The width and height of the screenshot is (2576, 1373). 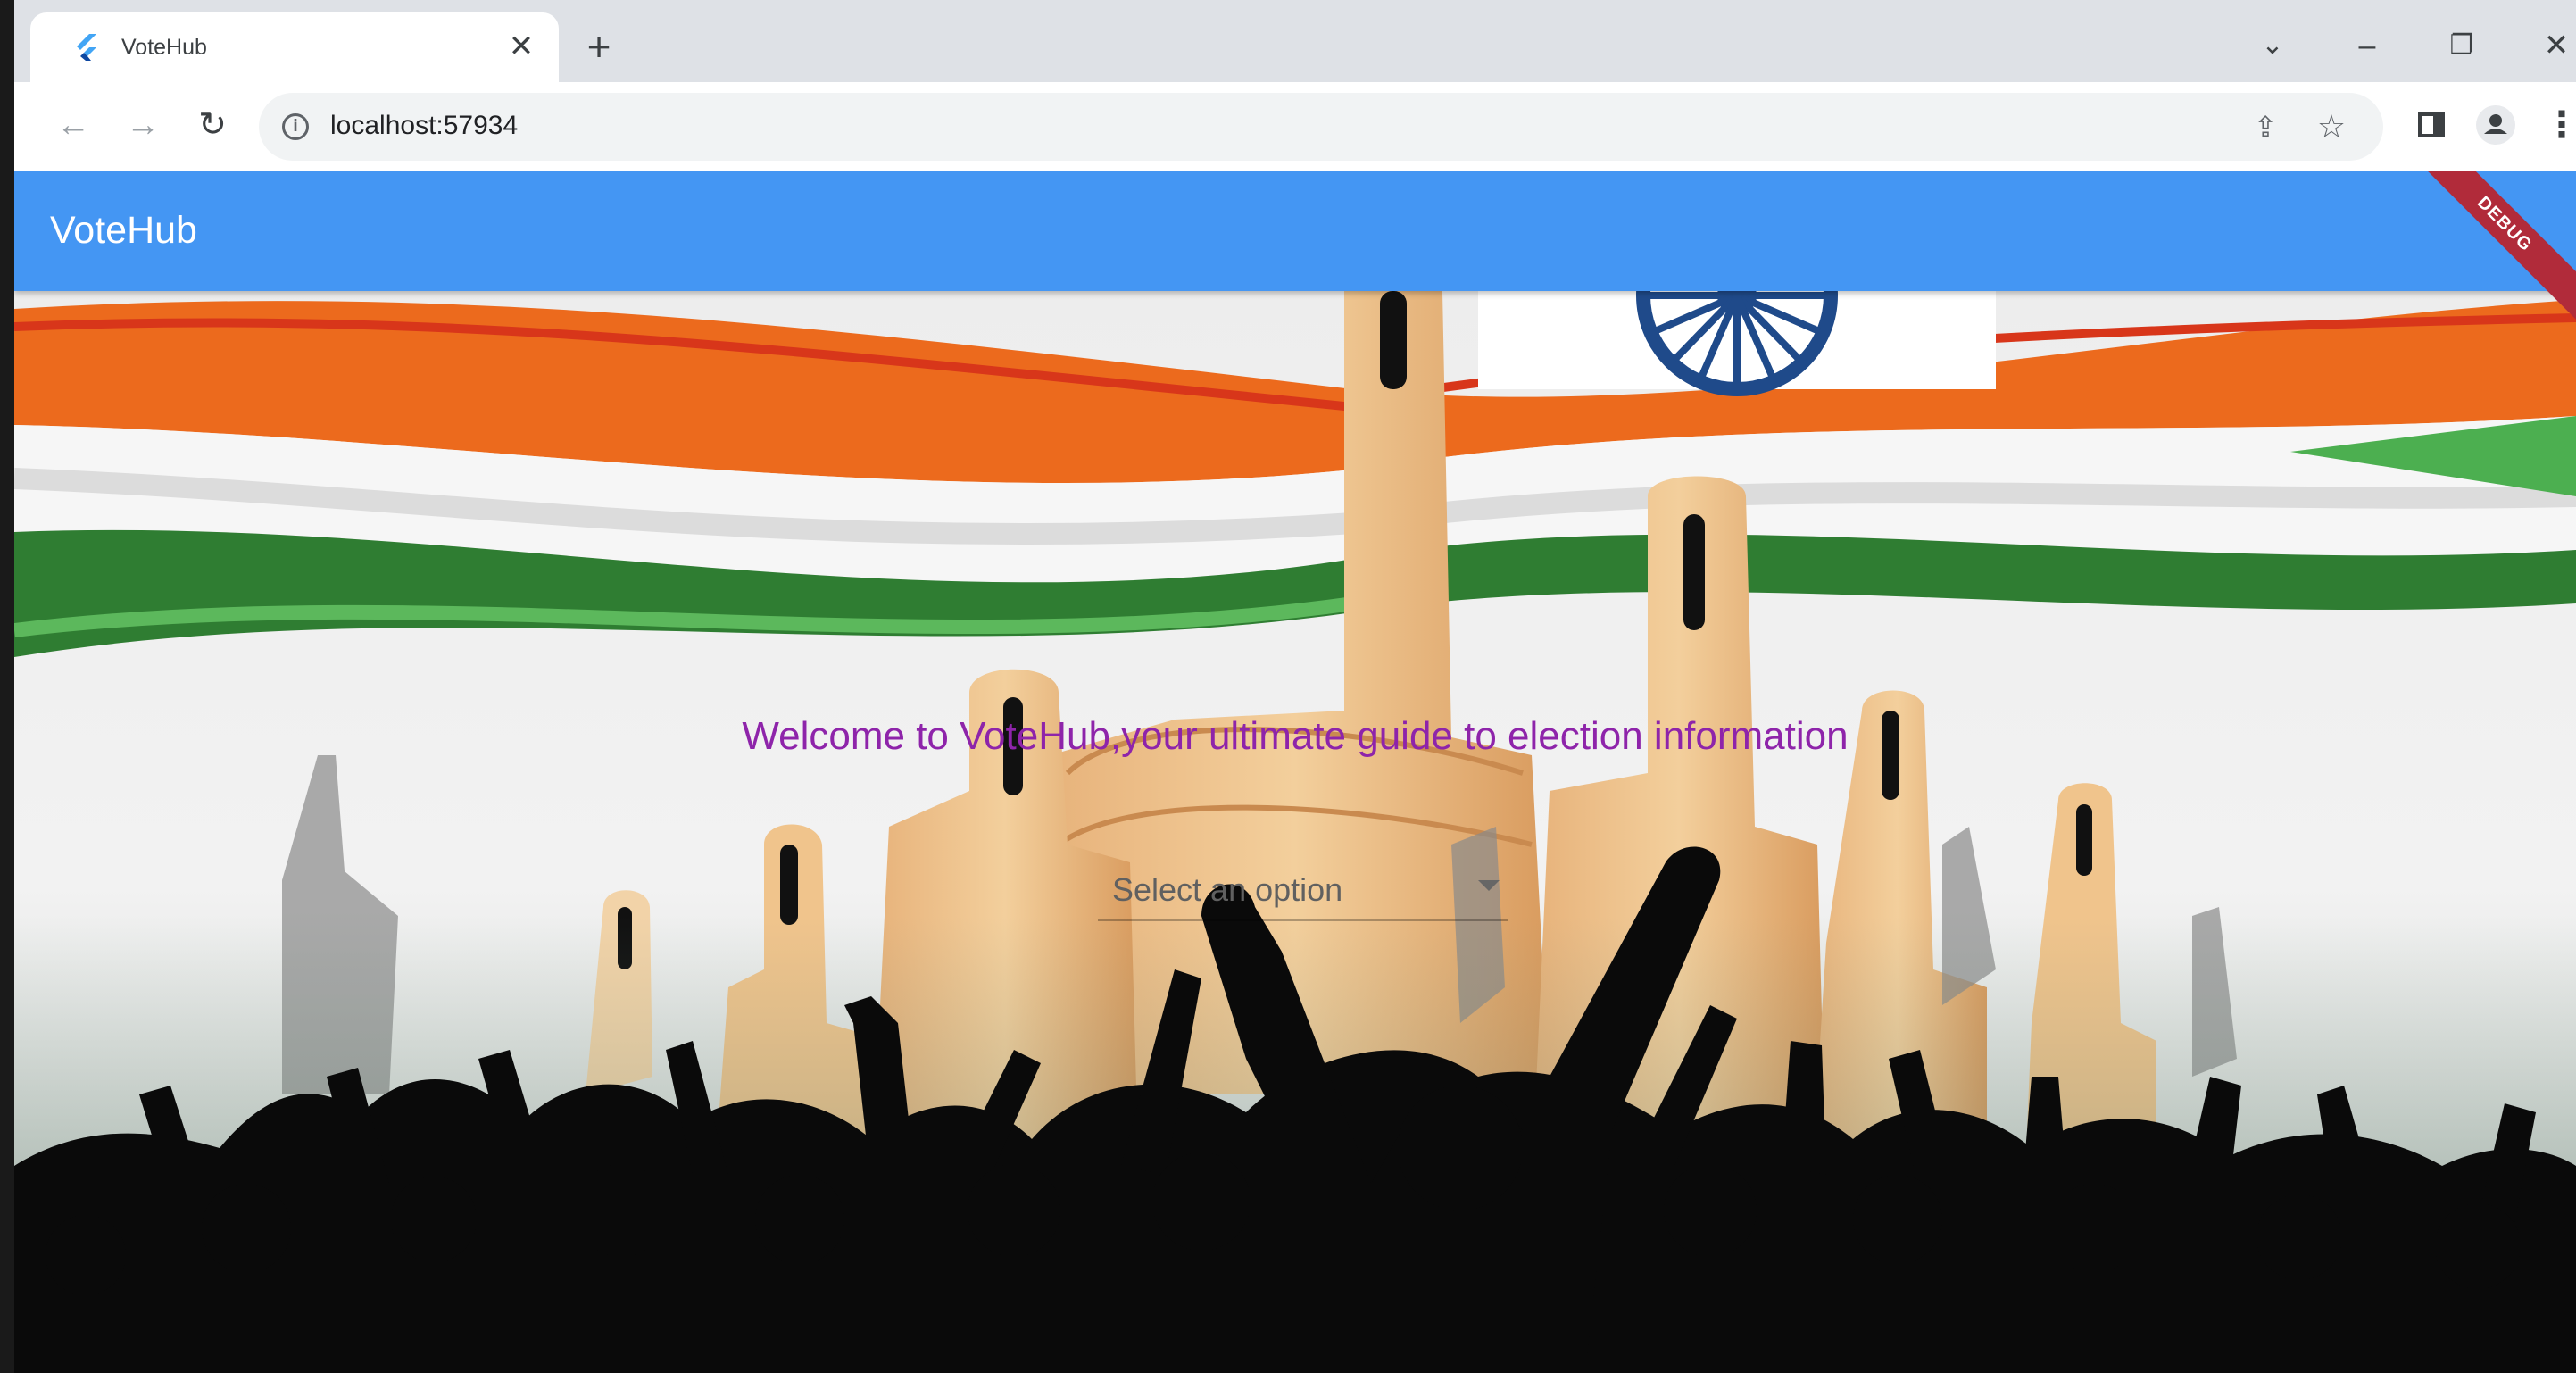 I want to click on address-bar: i localhost:57934 ⇪ ☆, so click(x=1321, y=127).